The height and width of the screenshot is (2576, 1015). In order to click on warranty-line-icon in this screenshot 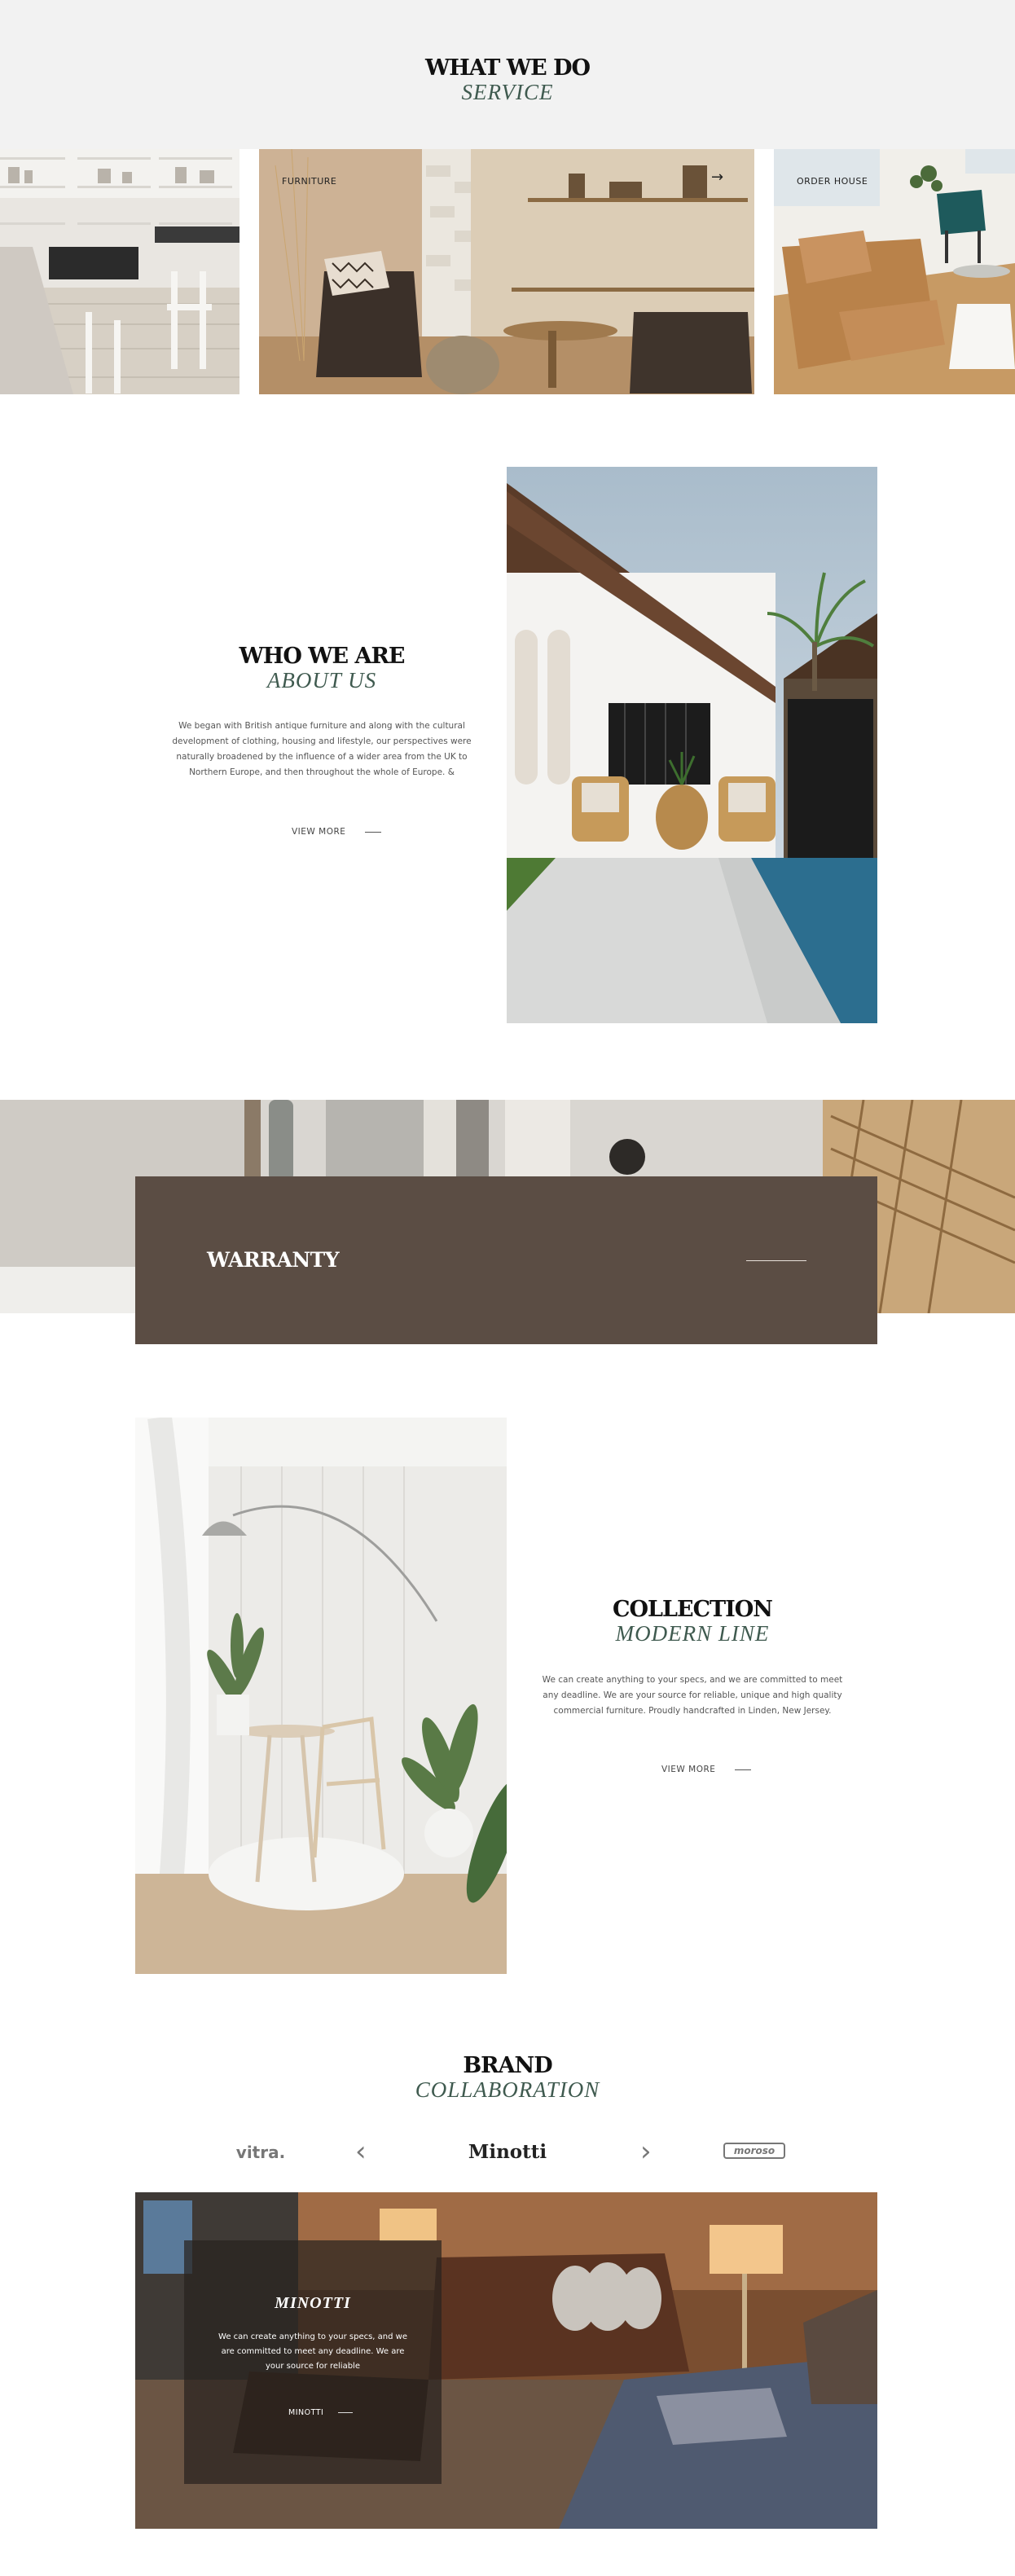, I will do `click(776, 1260)`.